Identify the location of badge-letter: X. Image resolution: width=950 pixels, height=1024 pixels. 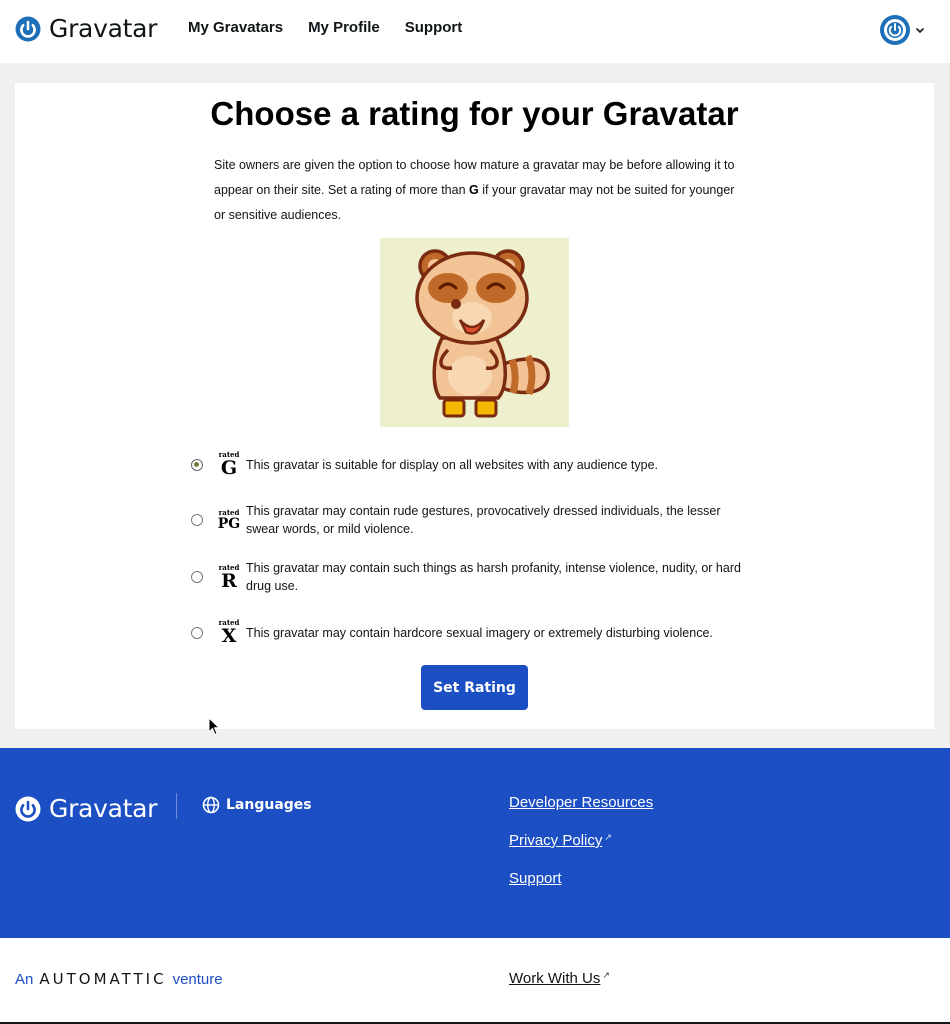
(229, 636).